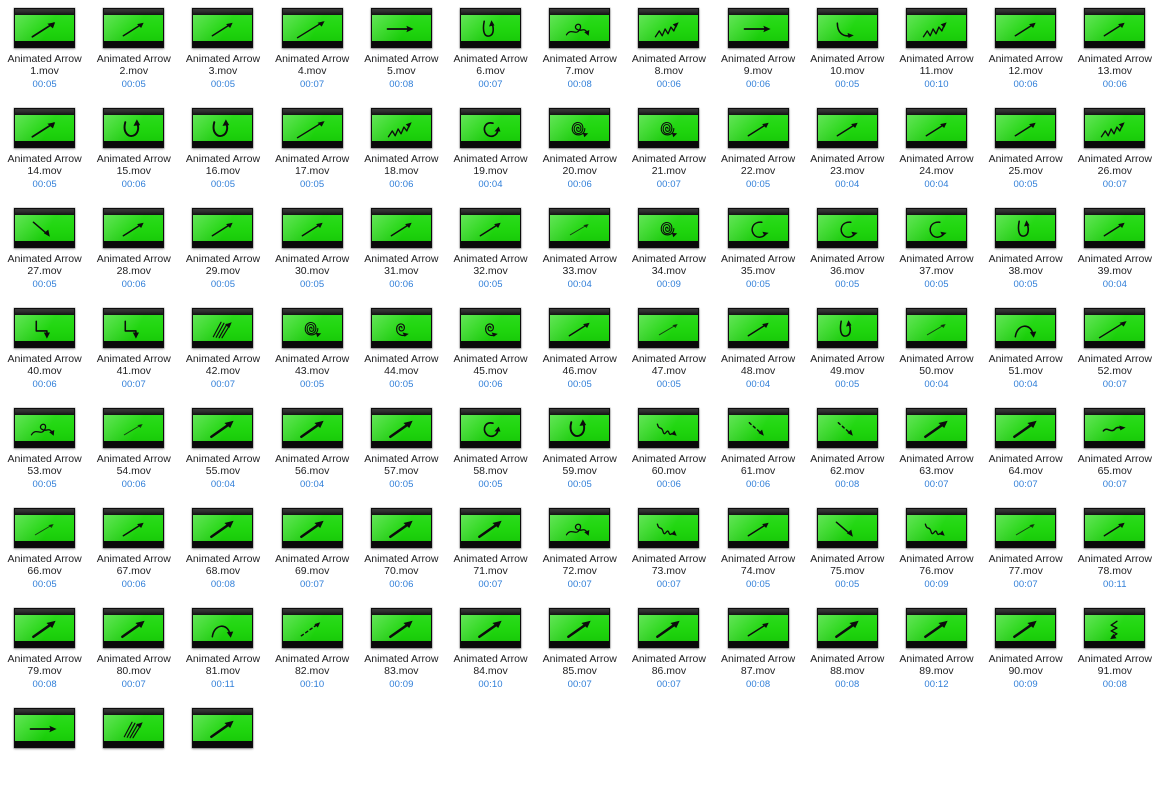  I want to click on file-item: Animated Arrow 12.mov 00:06, so click(1025, 56).